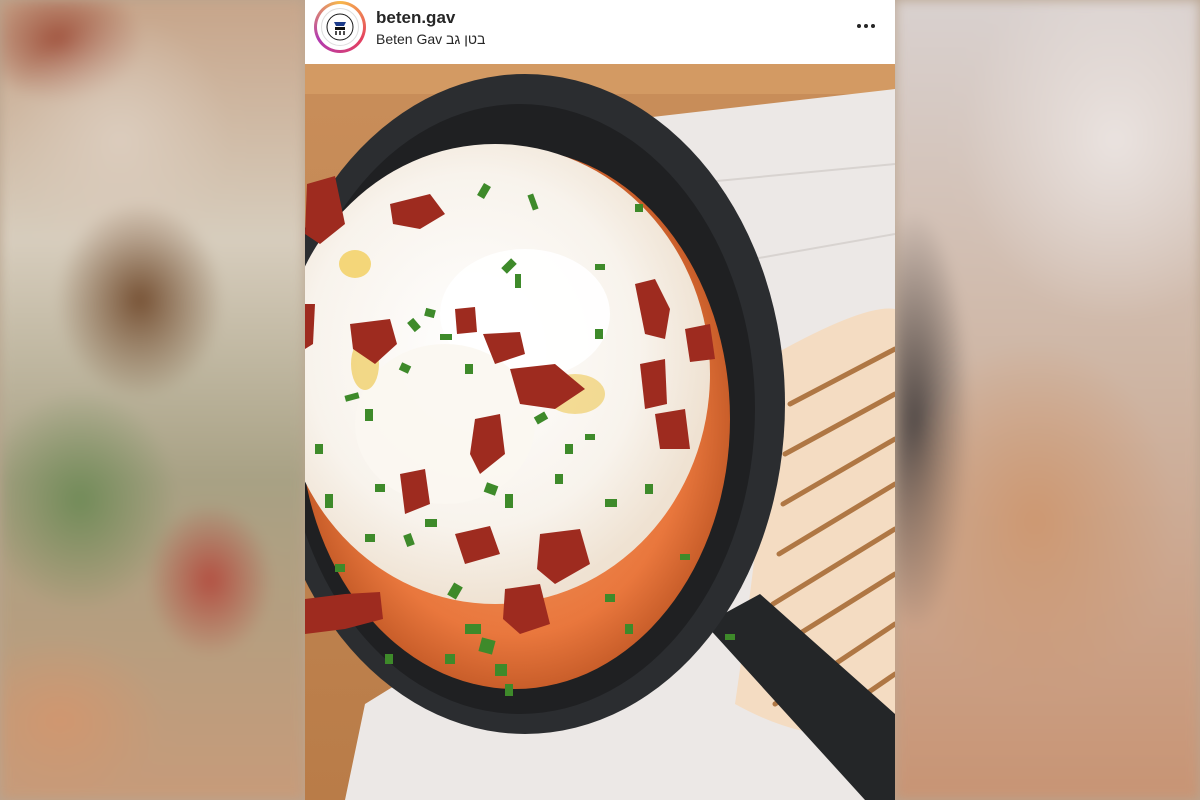  What do you see at coordinates (600, 32) in the screenshot?
I see `post-header: beten.gav Beten Gav בטן גב` at bounding box center [600, 32].